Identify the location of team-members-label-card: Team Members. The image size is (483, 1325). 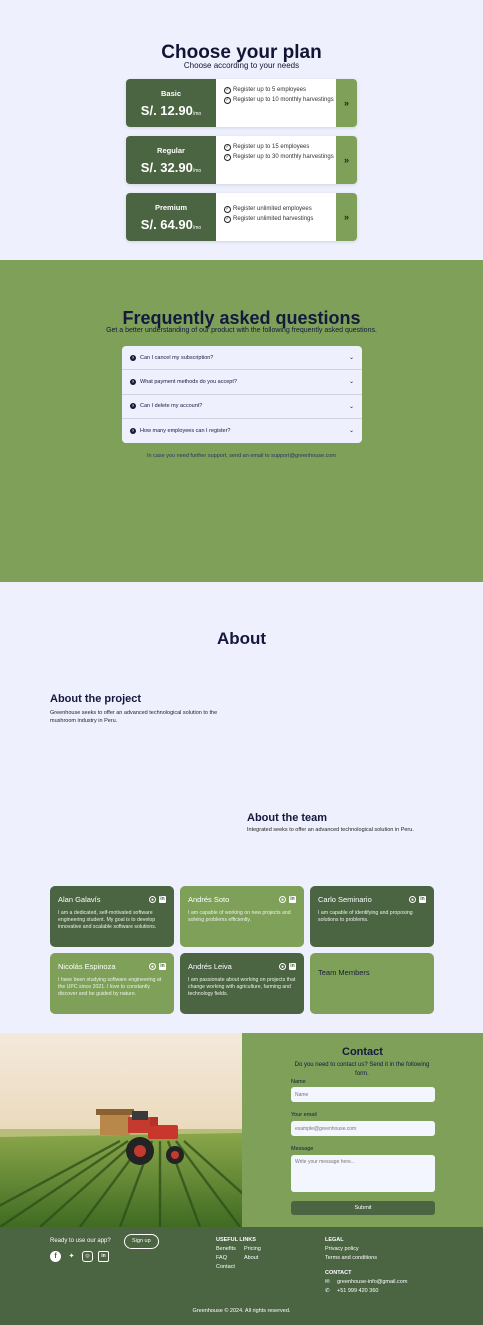
(372, 983).